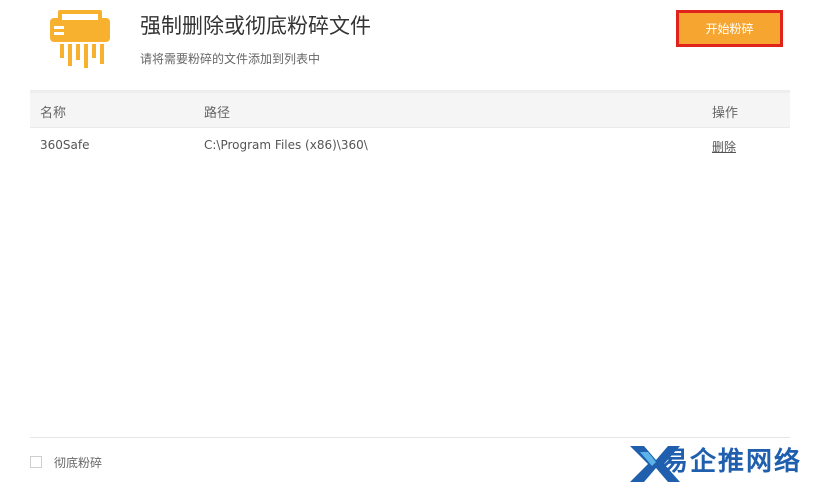 The width and height of the screenshot is (820, 488). Describe the element at coordinates (724, 146) in the screenshot. I see `delete-link: 删除` at that location.